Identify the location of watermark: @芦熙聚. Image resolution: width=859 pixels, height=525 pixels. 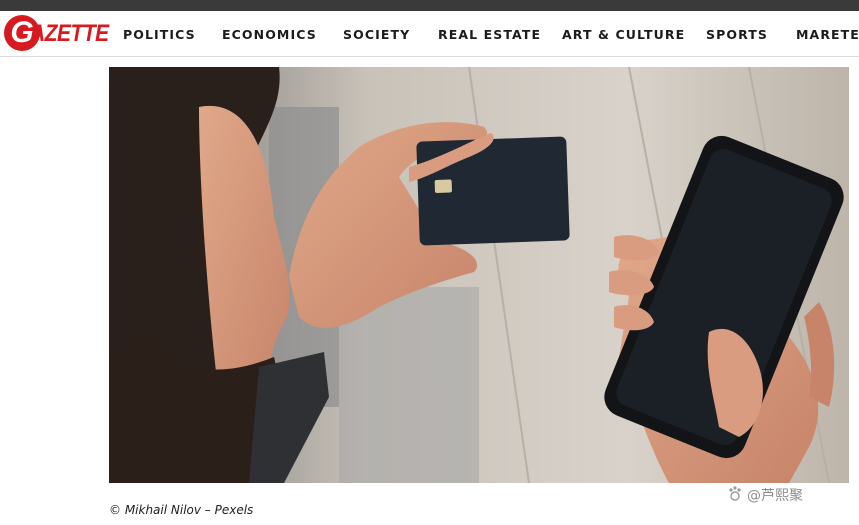
(787, 495).